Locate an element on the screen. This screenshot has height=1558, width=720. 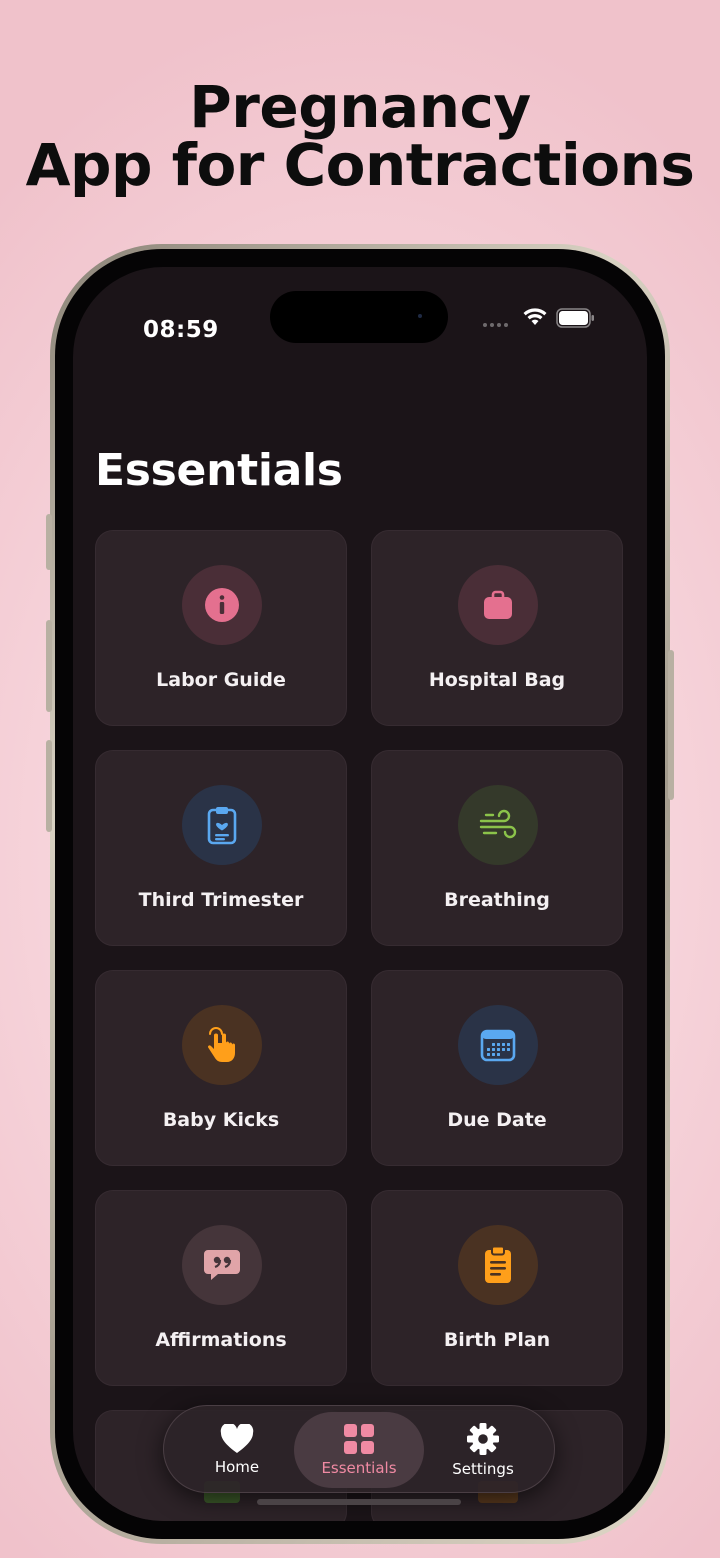
wind-icon is located at coordinates (498, 824).